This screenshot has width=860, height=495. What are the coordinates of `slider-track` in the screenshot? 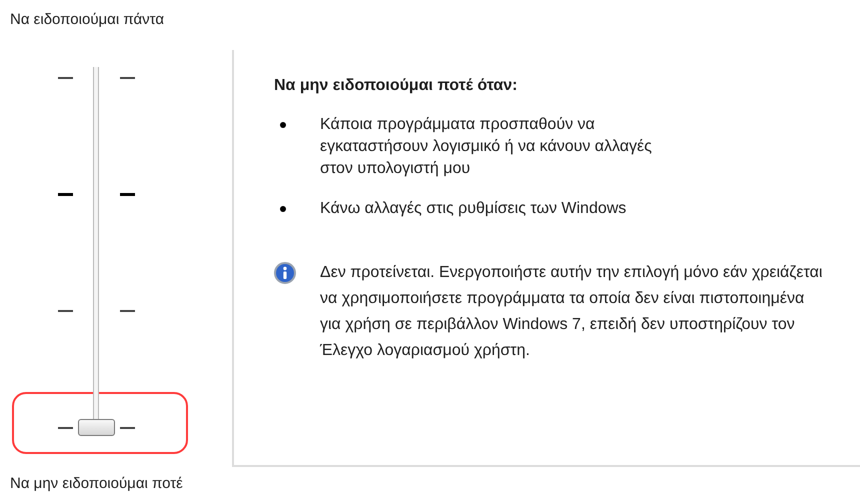 It's located at (96, 242).